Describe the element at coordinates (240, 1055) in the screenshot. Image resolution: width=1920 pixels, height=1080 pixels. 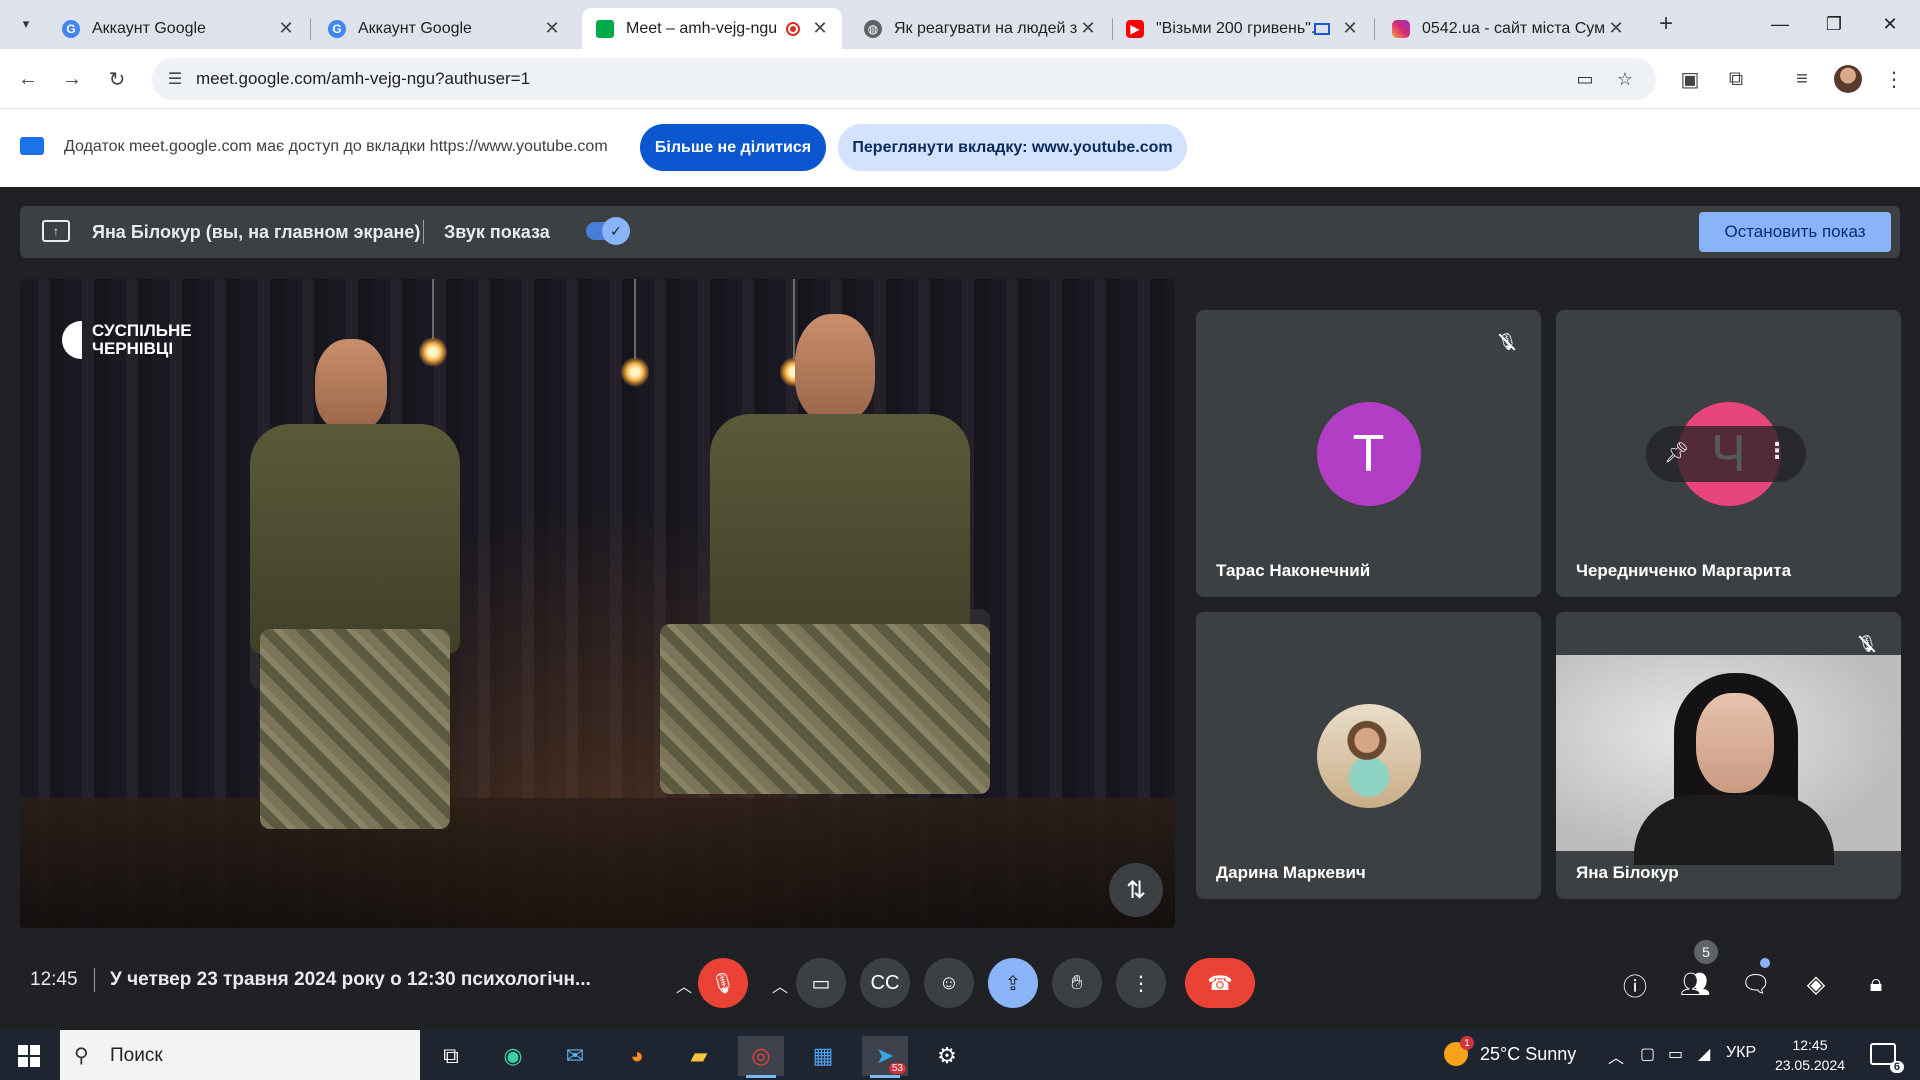
I see `taskbar-search-box: ⚲ Поиск` at that location.